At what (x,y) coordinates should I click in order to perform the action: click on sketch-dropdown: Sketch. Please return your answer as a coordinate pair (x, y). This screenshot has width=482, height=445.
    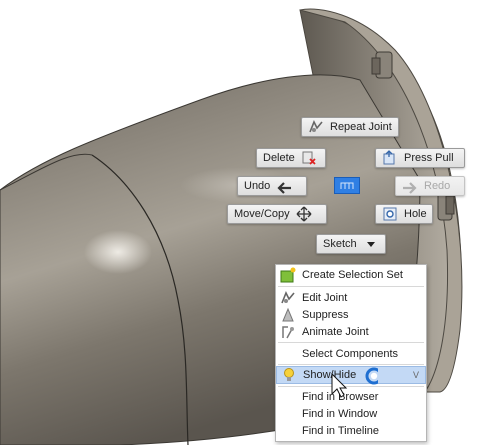
    Looking at the image, I should click on (351, 244).